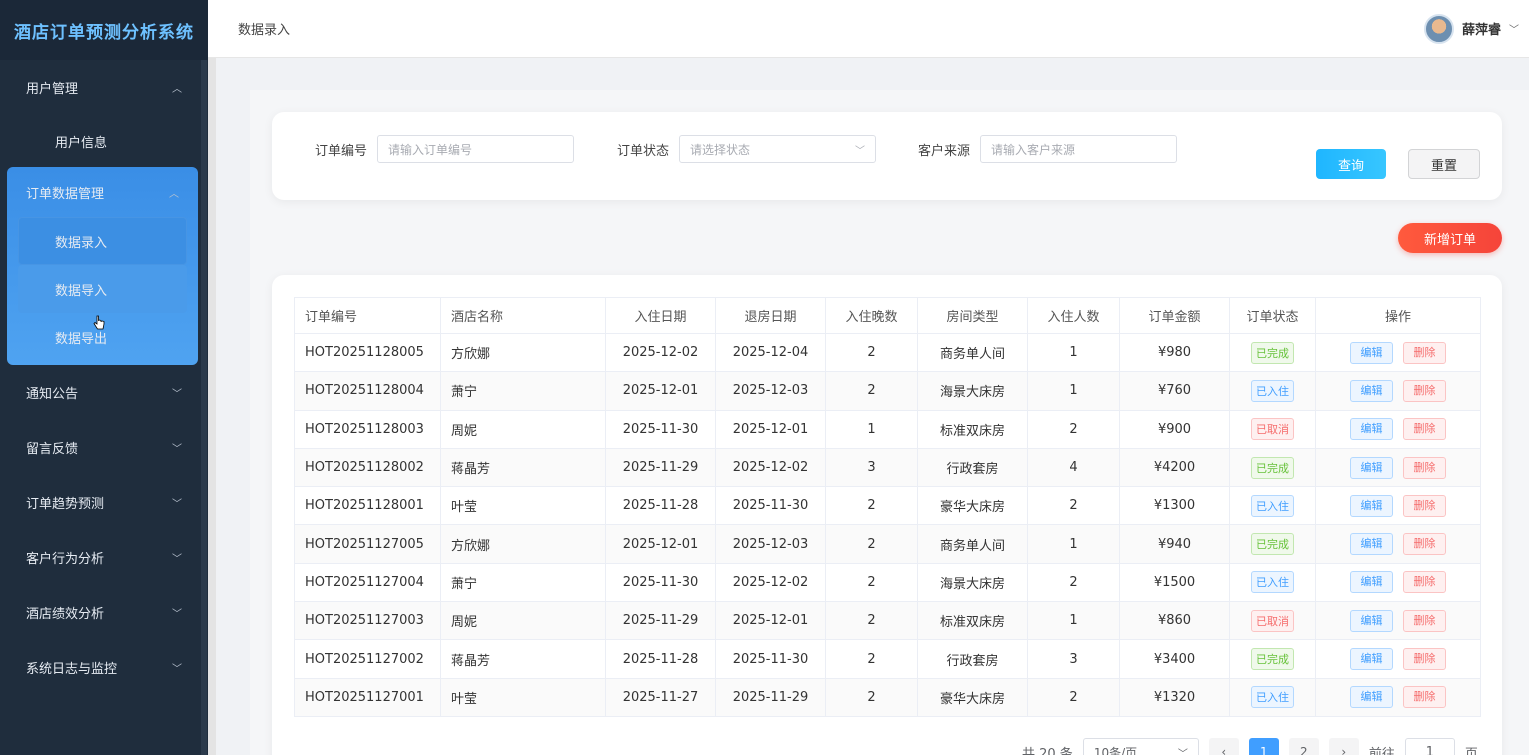  I want to click on checkout-date-cell: 2025-12-01, so click(770, 621).